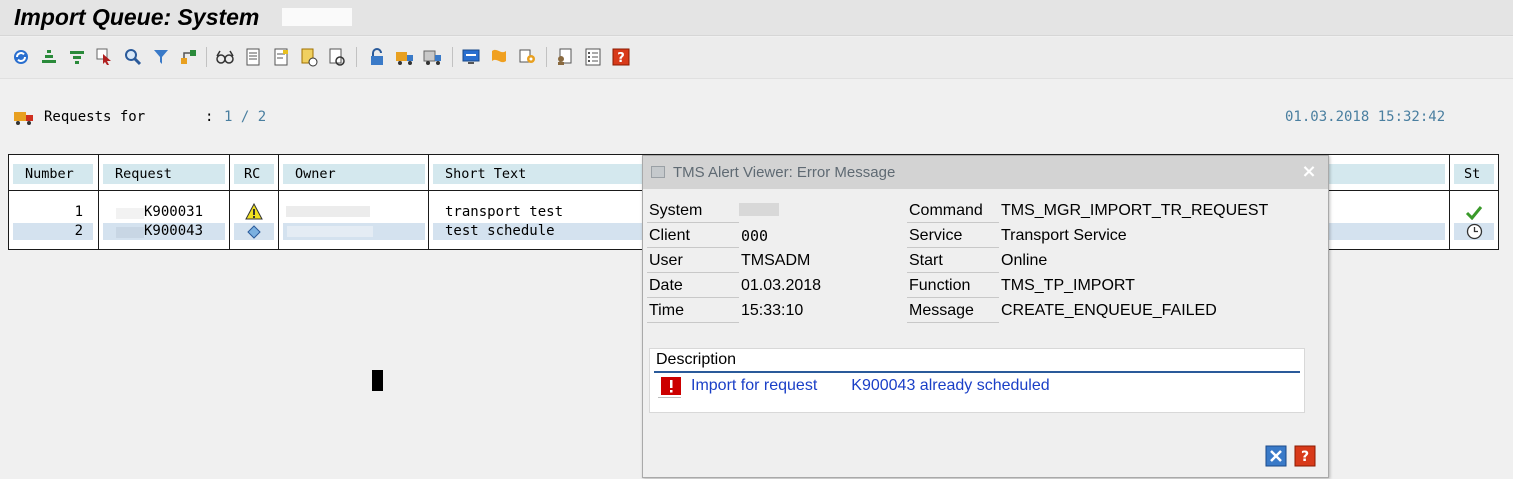 The width and height of the screenshot is (1513, 479). I want to click on field-label-message: Message, so click(953, 312).